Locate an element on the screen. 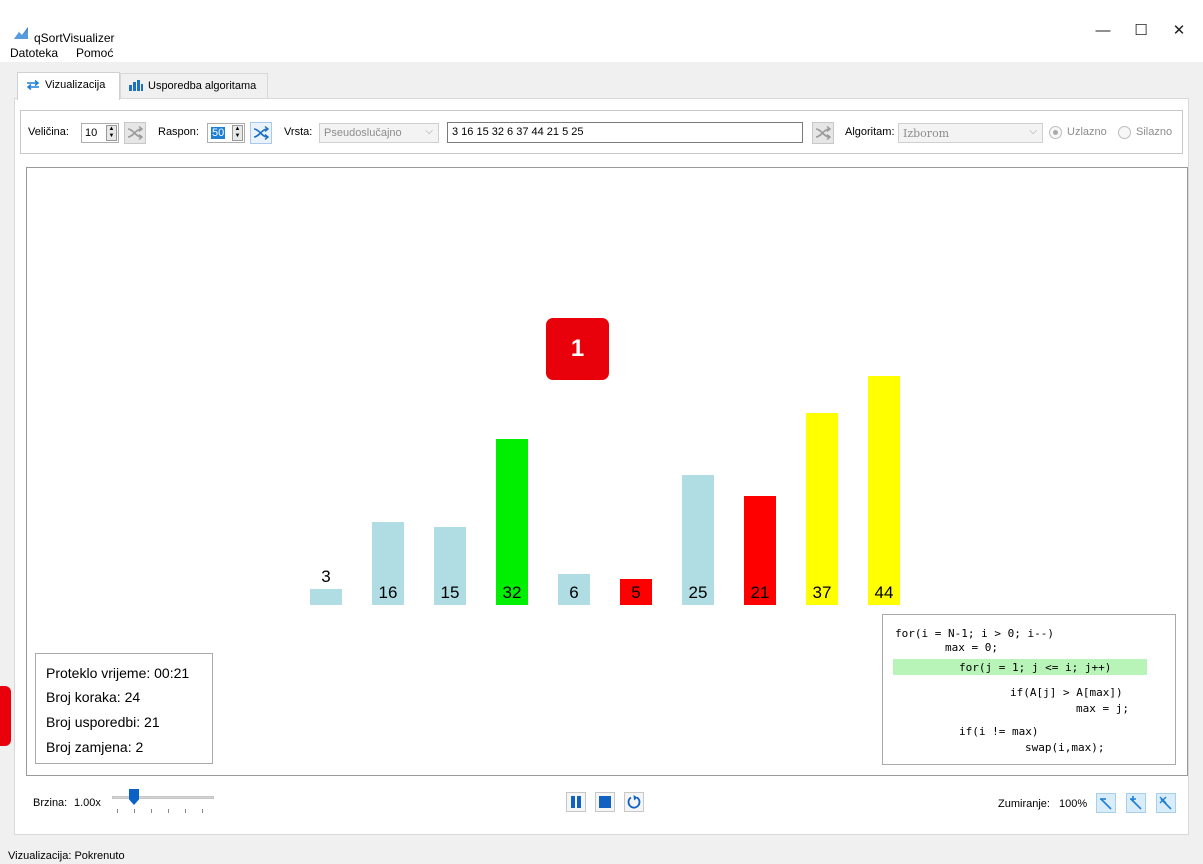  pause-button is located at coordinates (576, 802).